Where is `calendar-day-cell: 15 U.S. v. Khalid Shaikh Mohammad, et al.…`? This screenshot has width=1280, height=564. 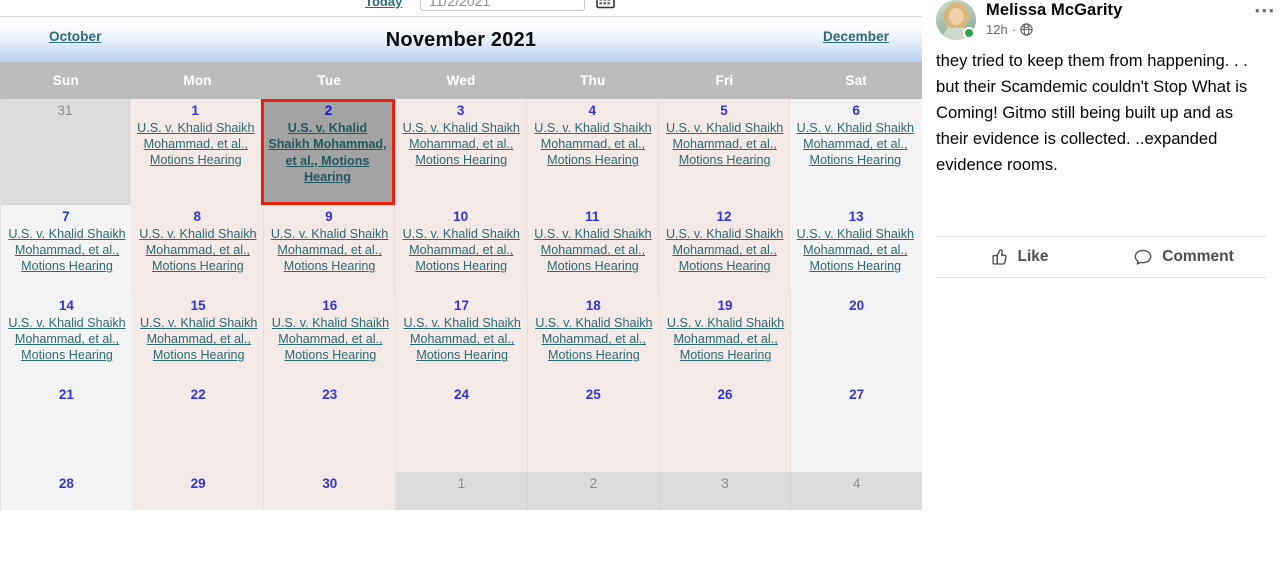 calendar-day-cell: 15 U.S. v. Khalid Shaikh Mohammad, et al.… is located at coordinates (198, 338).